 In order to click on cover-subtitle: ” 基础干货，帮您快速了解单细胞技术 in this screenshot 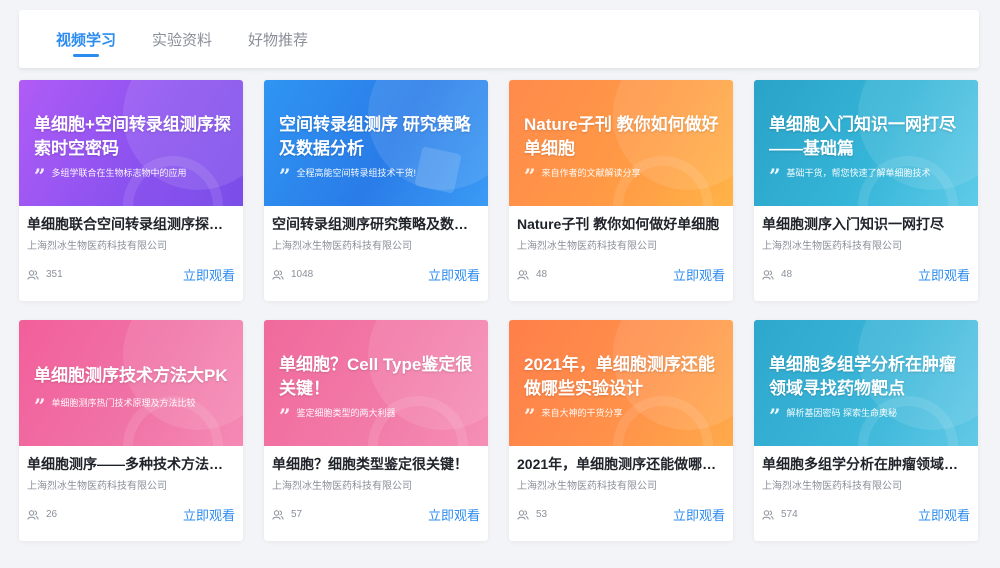, I will do `click(871, 172)`.